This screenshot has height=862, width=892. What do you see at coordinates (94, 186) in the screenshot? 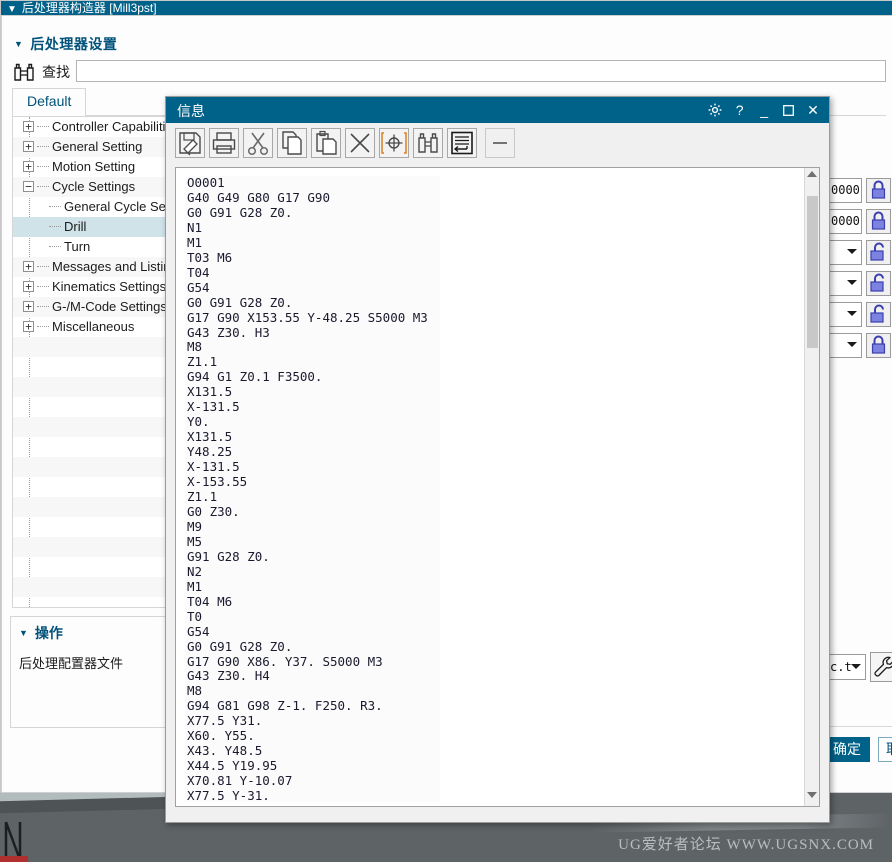
I see `tree-item-label: Cycle Settings` at bounding box center [94, 186].